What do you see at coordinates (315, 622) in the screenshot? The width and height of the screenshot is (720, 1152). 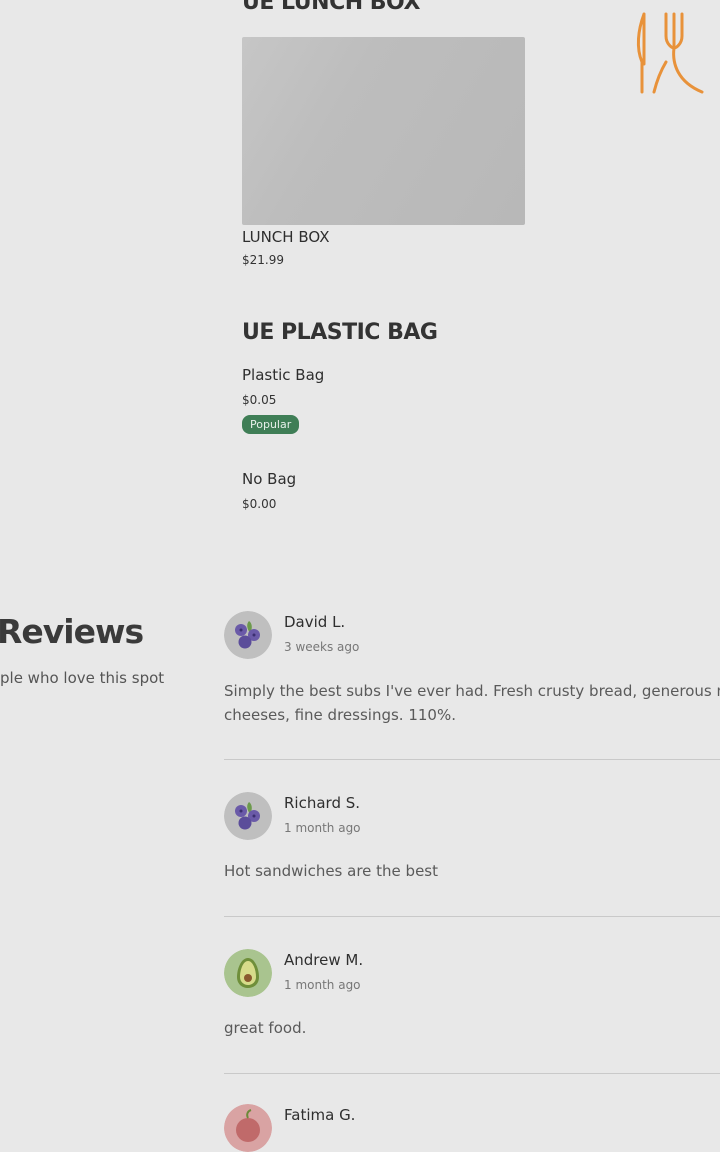 I see `reviewer-name: David L.` at bounding box center [315, 622].